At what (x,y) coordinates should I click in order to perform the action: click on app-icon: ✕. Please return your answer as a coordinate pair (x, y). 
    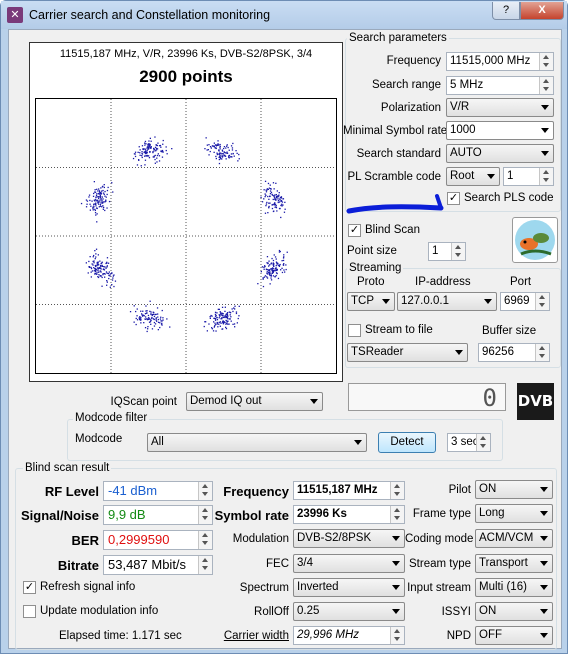
    Looking at the image, I should click on (15, 15).